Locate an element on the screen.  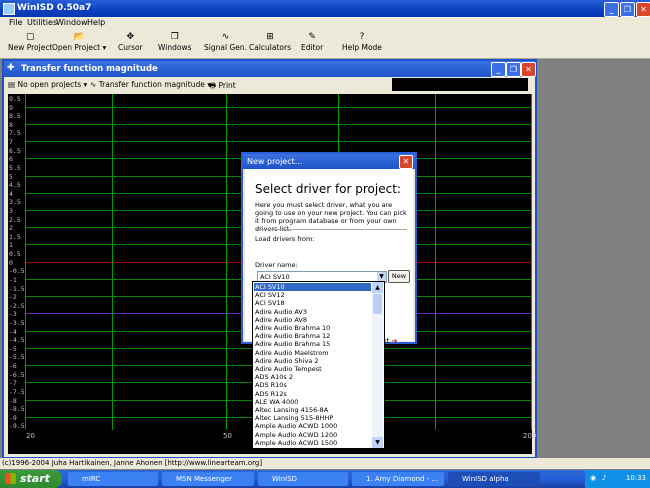
child-minimize-button: _ is located at coordinates (498, 69).